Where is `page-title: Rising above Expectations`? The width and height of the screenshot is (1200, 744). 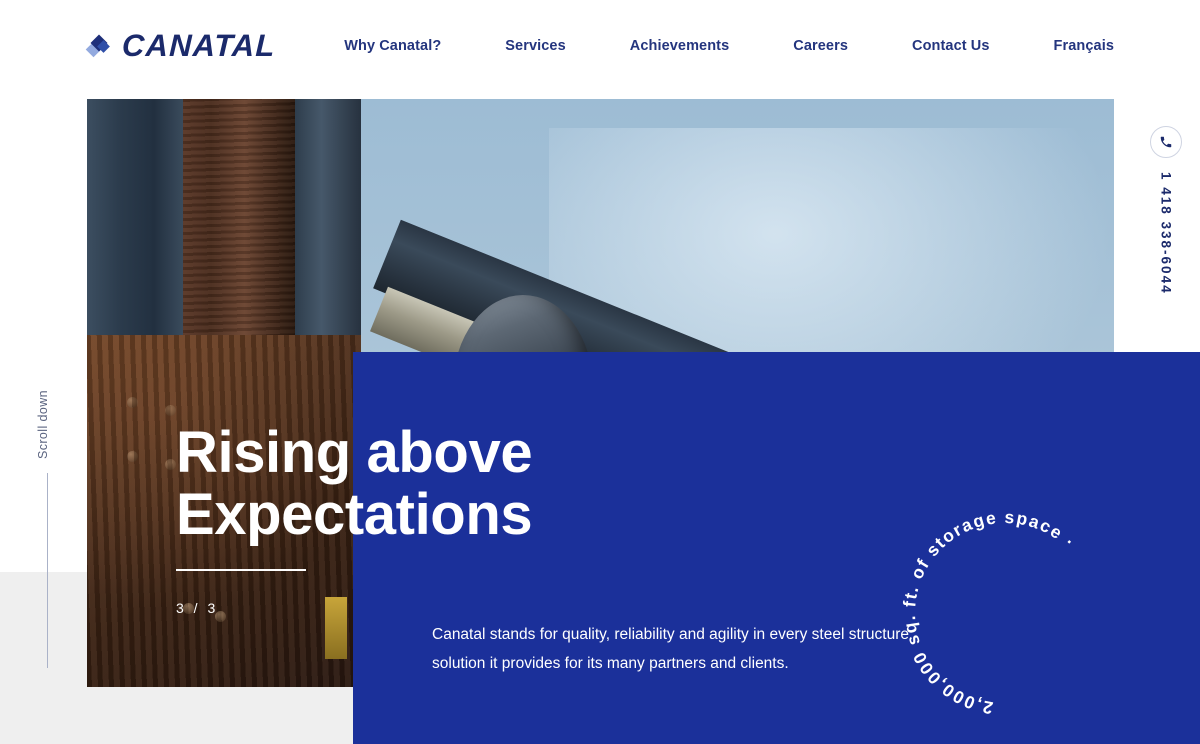 page-title: Rising above Expectations is located at coordinates (486, 484).